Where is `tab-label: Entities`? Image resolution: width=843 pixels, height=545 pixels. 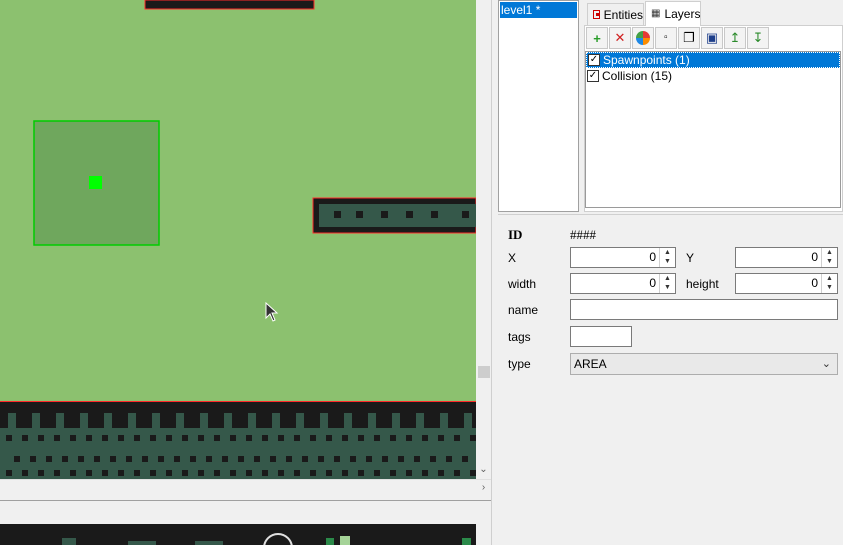
tab-label: Entities is located at coordinates (623, 14).